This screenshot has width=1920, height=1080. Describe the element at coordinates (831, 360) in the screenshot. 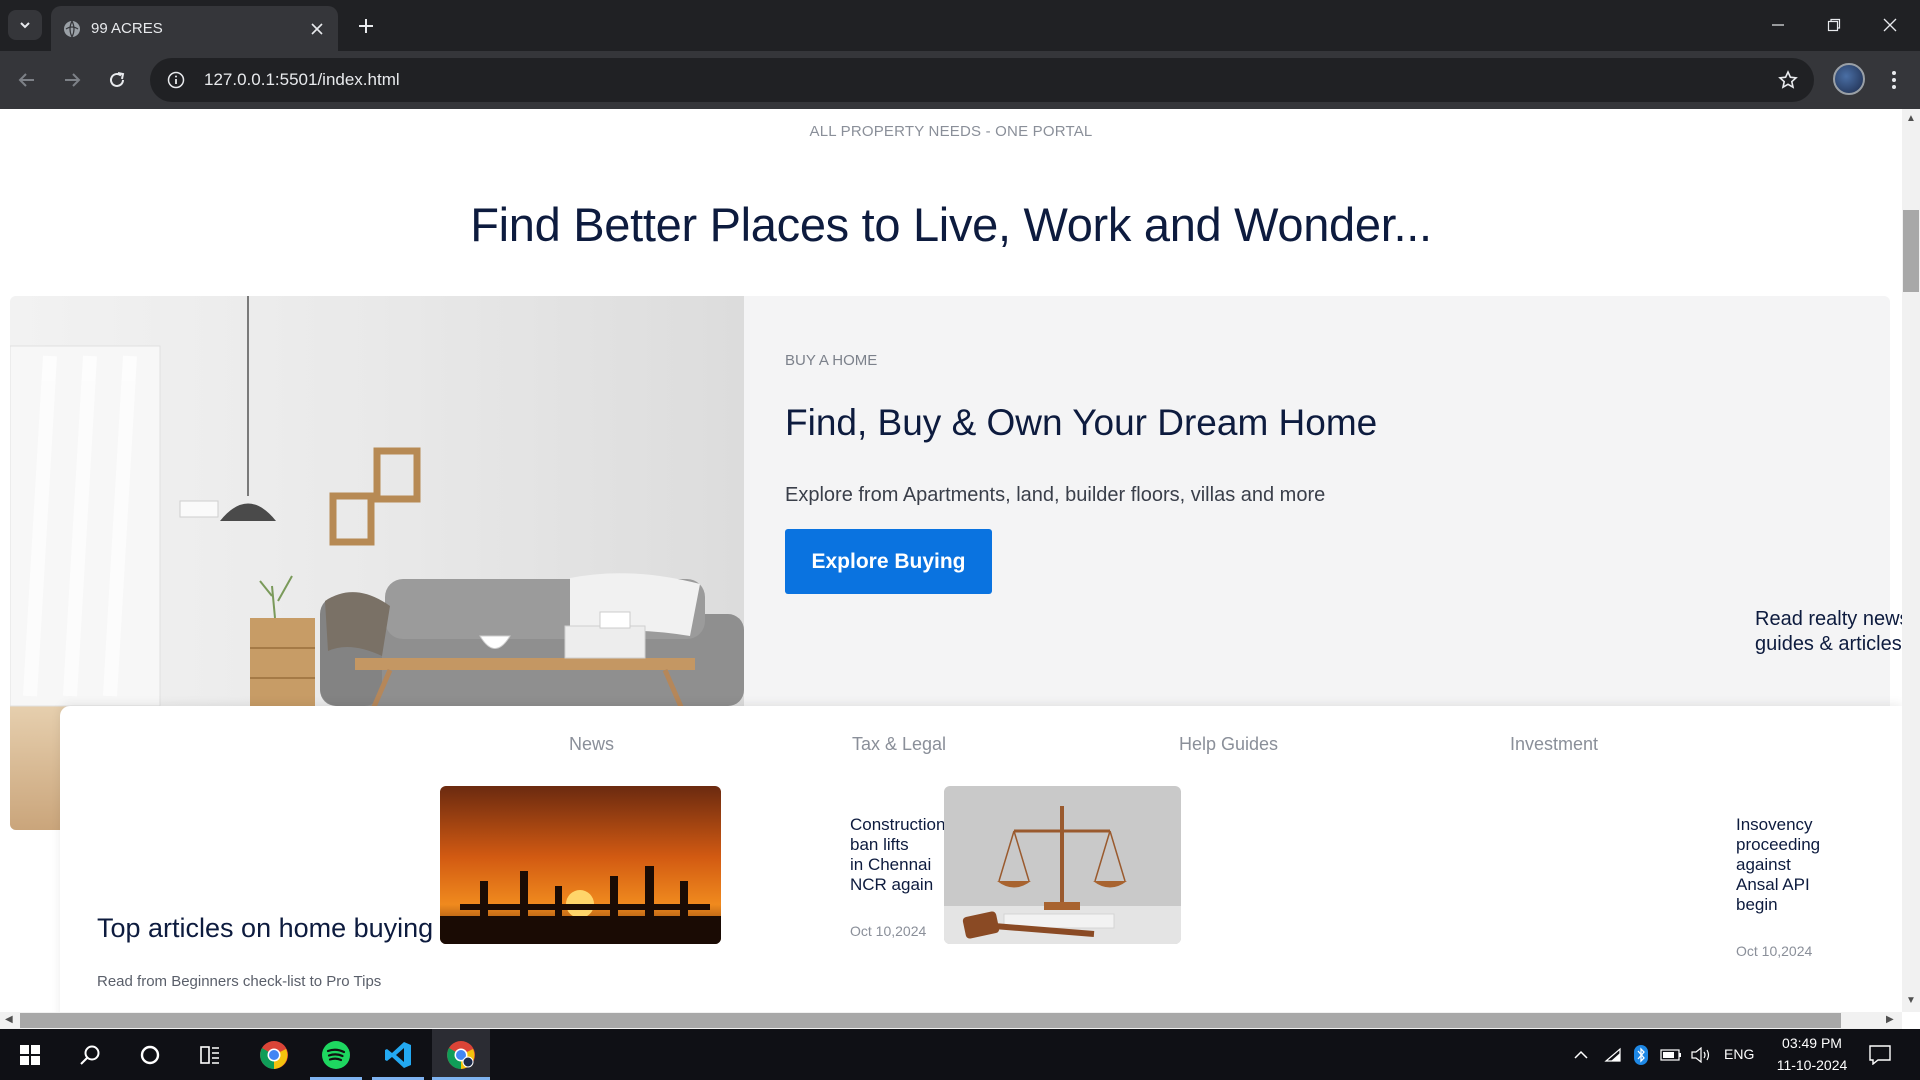

I see `buy-eyebrow: BUY A HOME` at that location.